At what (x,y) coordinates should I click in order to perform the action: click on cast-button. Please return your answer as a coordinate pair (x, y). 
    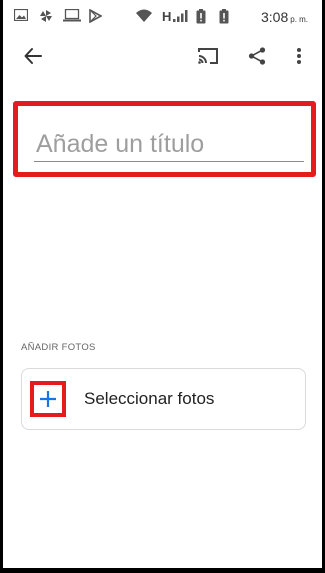
    Looking at the image, I should click on (208, 56).